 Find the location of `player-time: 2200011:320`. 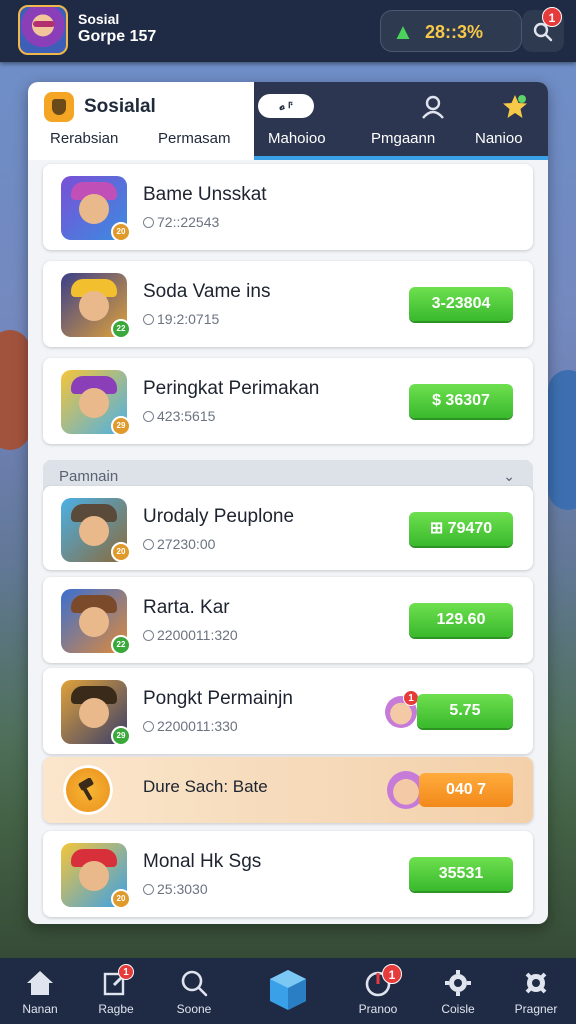

player-time: 2200011:320 is located at coordinates (190, 635).